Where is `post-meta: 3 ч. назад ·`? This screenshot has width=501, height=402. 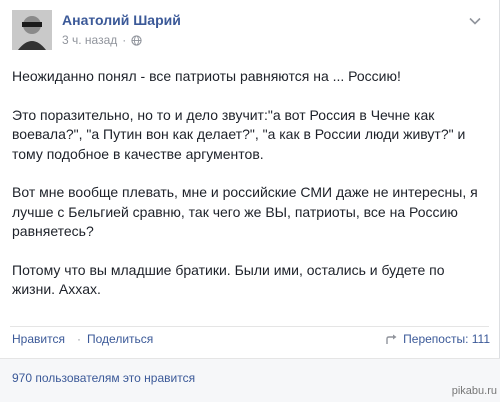 post-meta: 3 ч. назад · is located at coordinates (102, 40).